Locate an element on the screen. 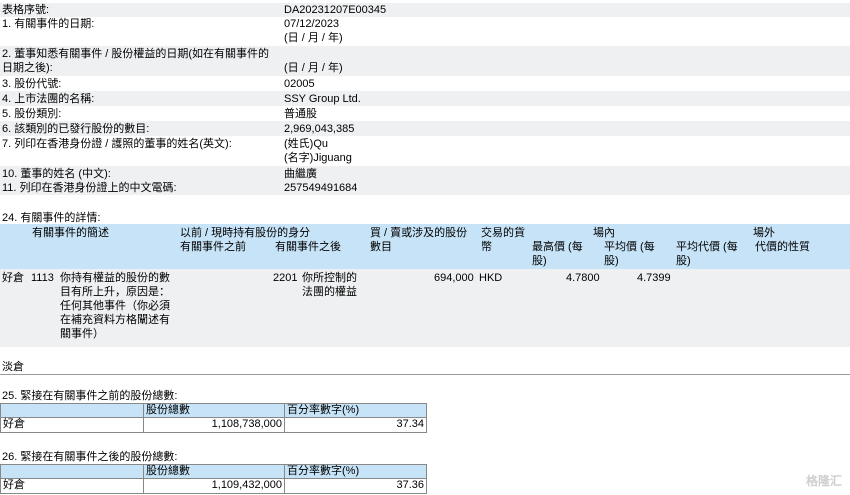 The width and height of the screenshot is (850, 495). long-position-label: 好倉 is located at coordinates (13, 278).